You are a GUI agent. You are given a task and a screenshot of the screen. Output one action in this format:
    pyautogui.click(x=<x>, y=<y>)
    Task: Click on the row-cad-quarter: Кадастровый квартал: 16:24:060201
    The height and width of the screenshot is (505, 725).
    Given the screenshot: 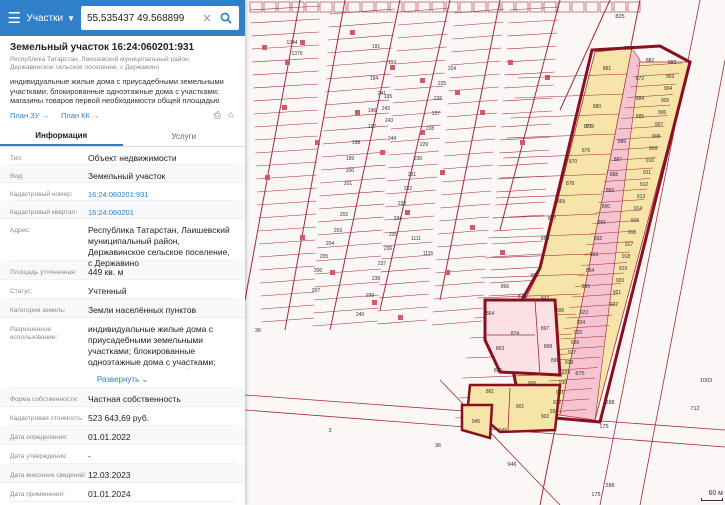 What is the action you would take?
    pyautogui.click(x=122, y=210)
    